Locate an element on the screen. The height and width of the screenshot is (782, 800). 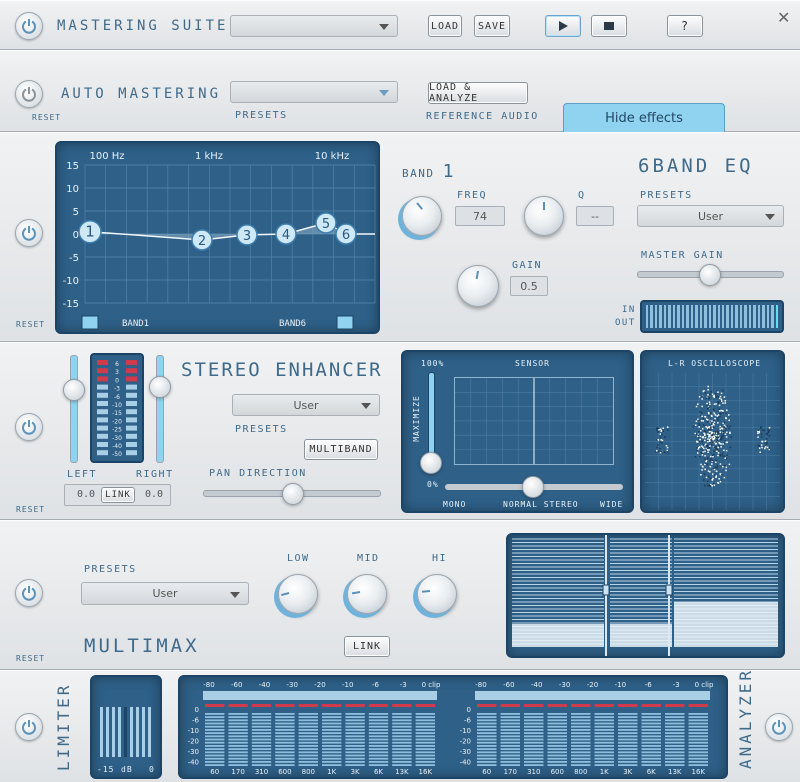
analyzer-top-tick: -10 is located at coordinates (347, 685).